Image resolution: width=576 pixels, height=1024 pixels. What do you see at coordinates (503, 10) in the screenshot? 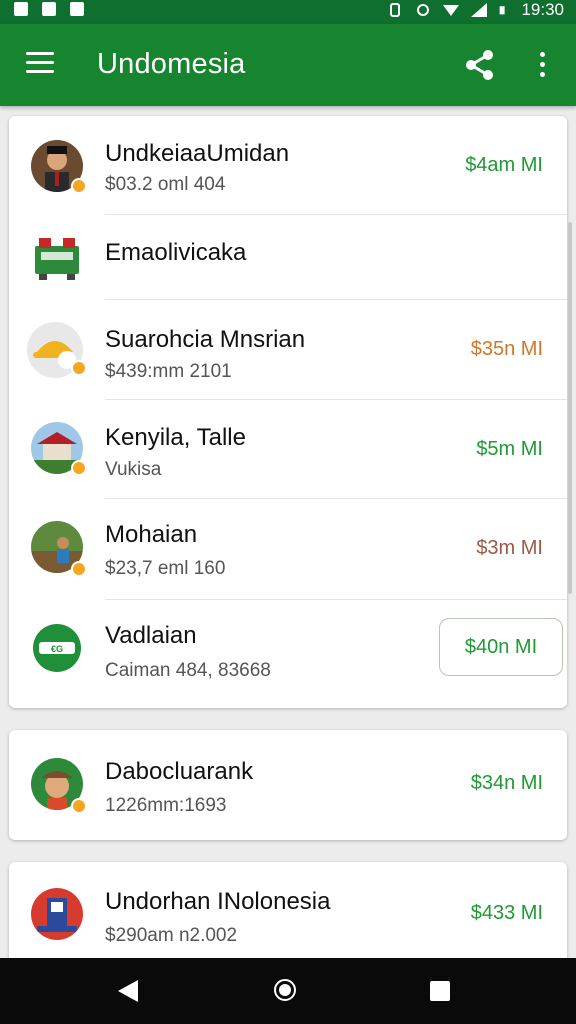
I see `battery-icon` at bounding box center [503, 10].